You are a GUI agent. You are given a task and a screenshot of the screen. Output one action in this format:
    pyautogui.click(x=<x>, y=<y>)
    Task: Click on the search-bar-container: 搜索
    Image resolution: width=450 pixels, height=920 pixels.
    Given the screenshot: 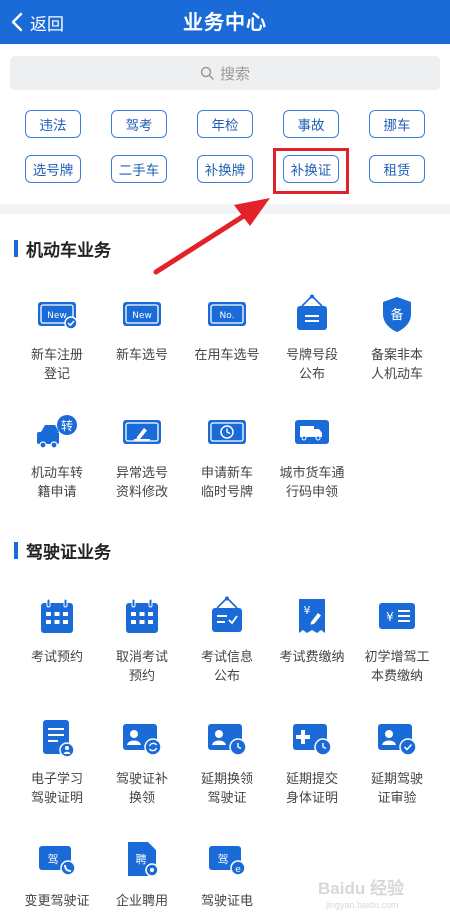 What is the action you would take?
    pyautogui.click(x=225, y=72)
    